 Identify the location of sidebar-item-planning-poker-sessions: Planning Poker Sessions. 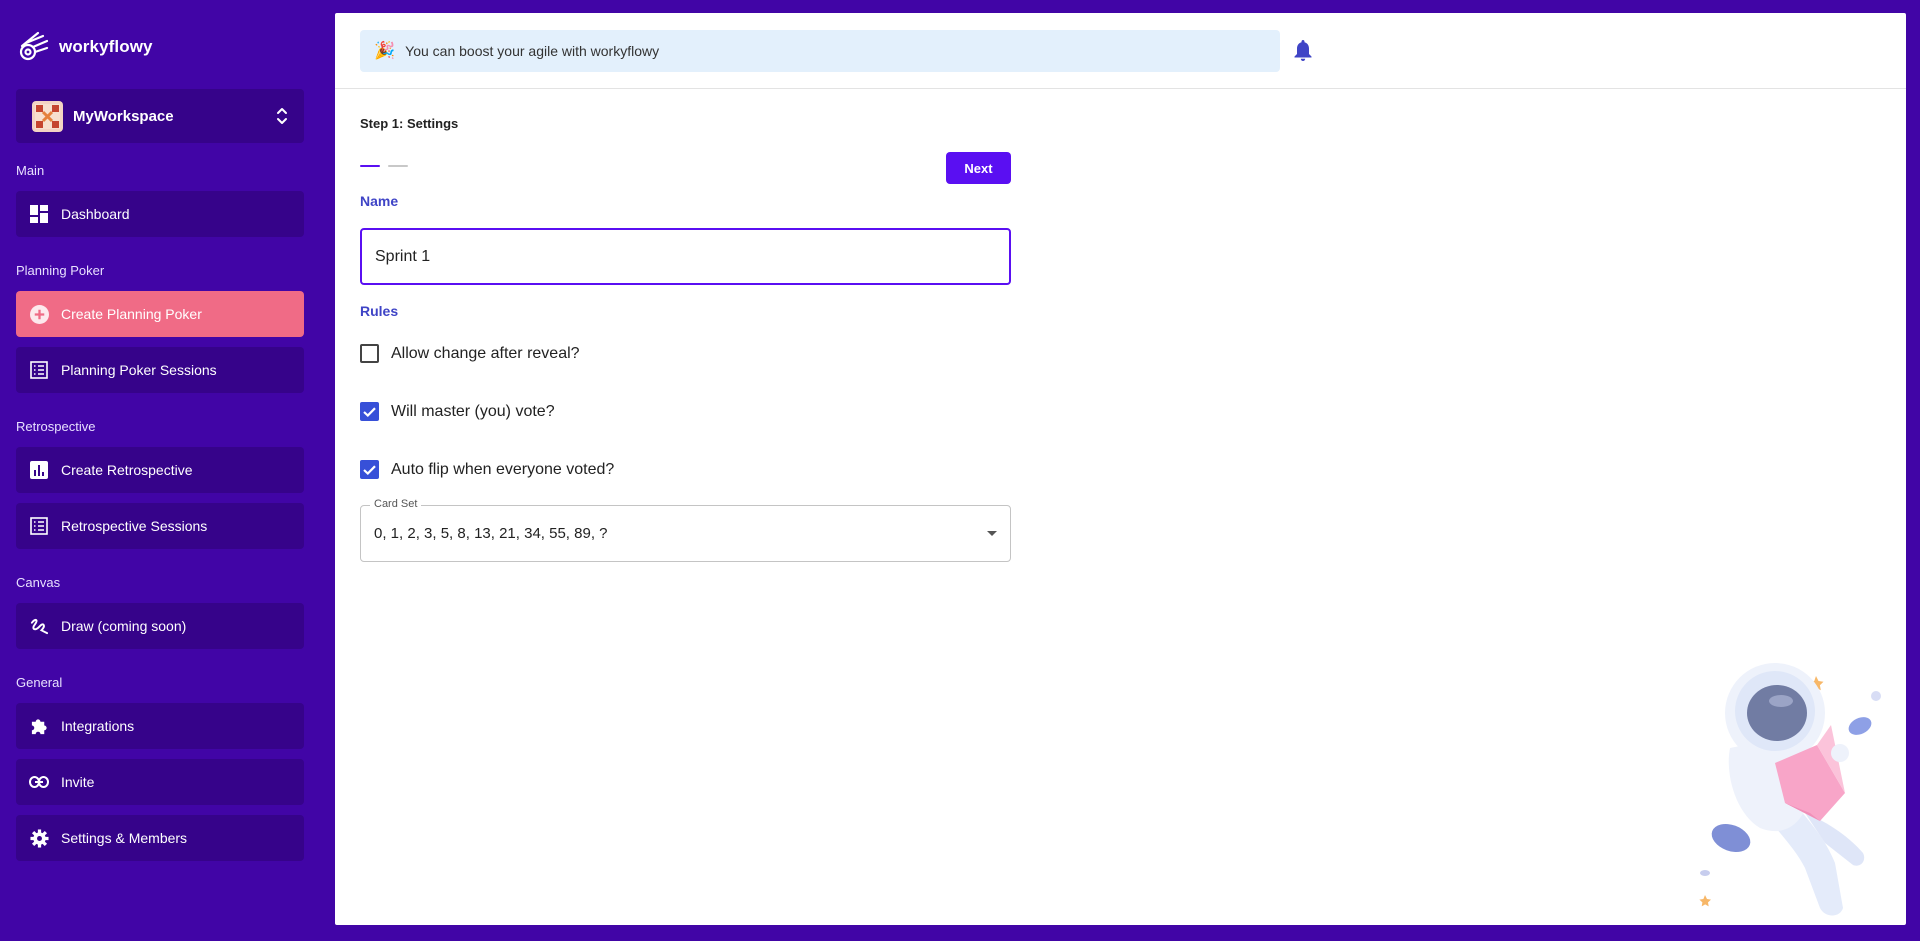
(160, 370).